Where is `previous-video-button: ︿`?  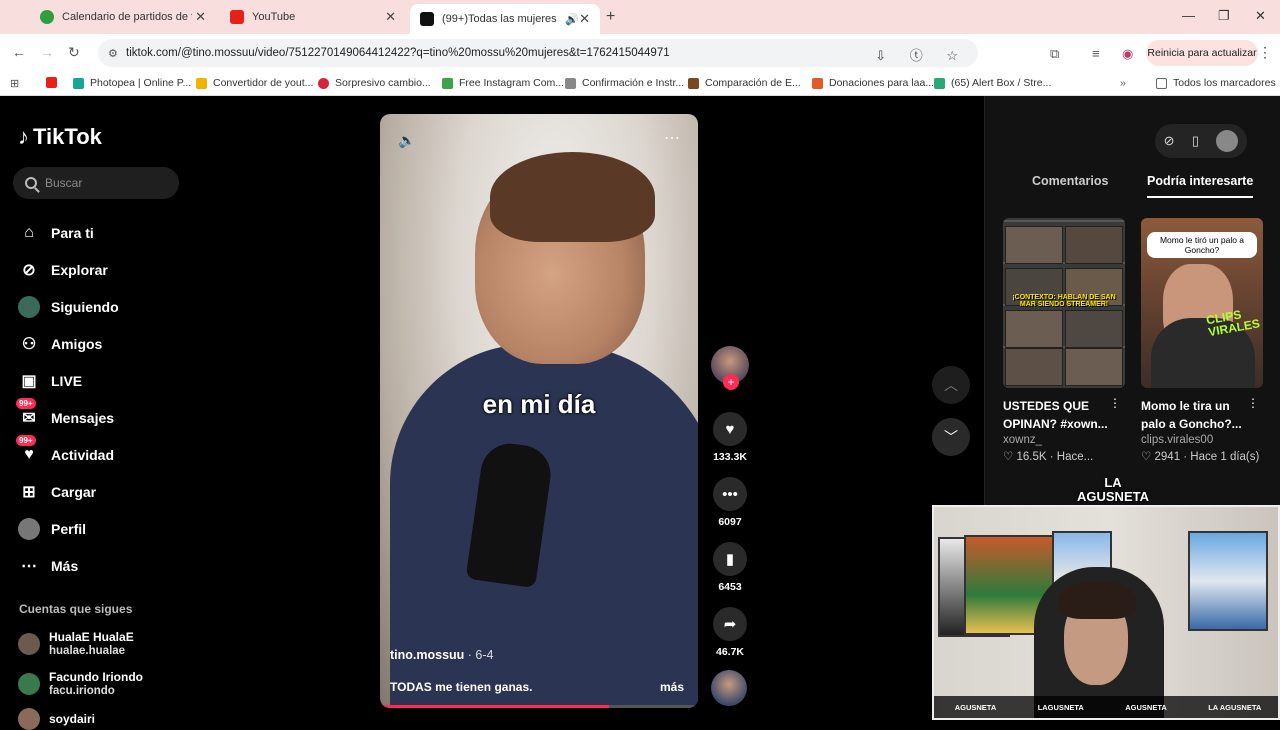 previous-video-button: ︿ is located at coordinates (951, 385).